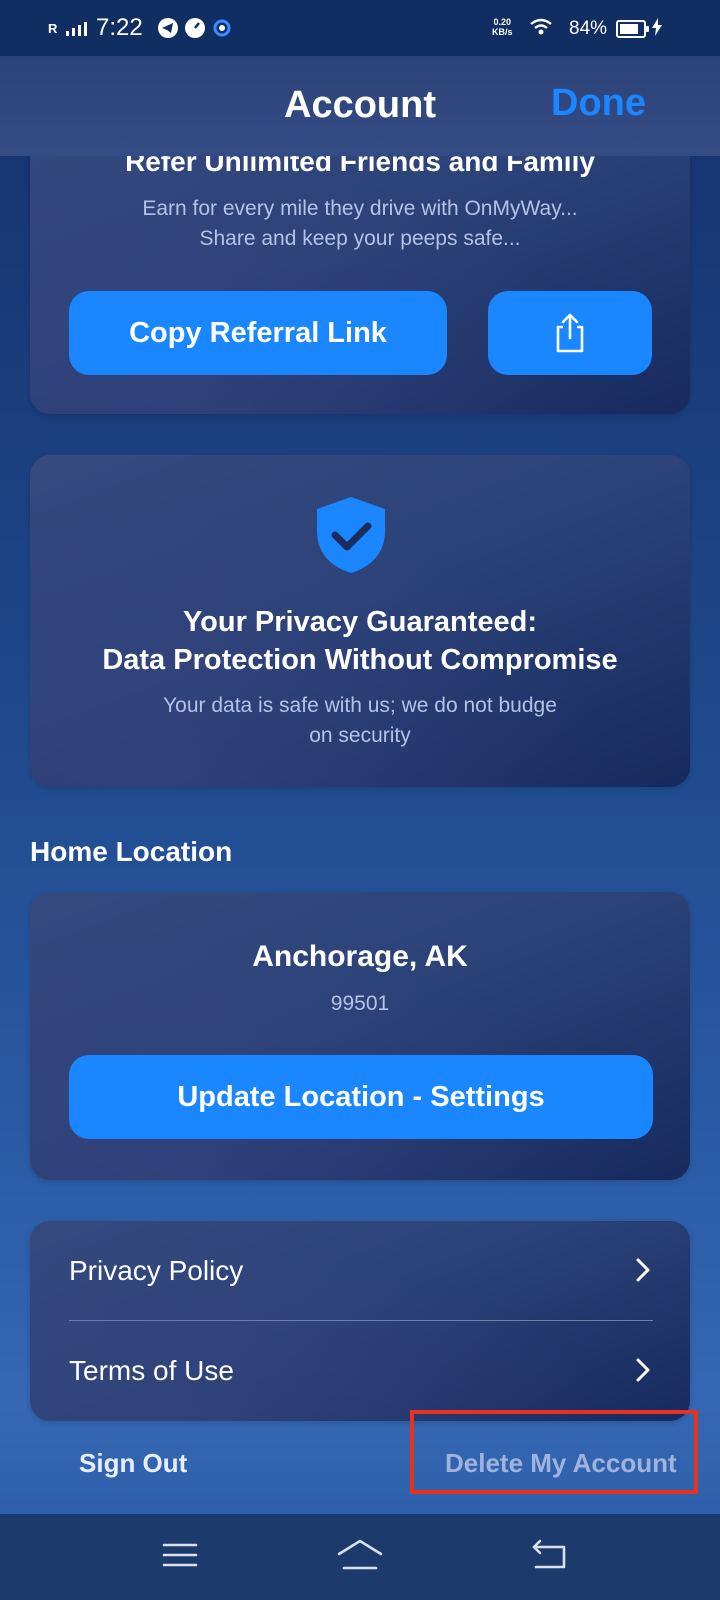 The height and width of the screenshot is (1600, 720). I want to click on update-location-label: Update Location - Settings, so click(361, 1096).